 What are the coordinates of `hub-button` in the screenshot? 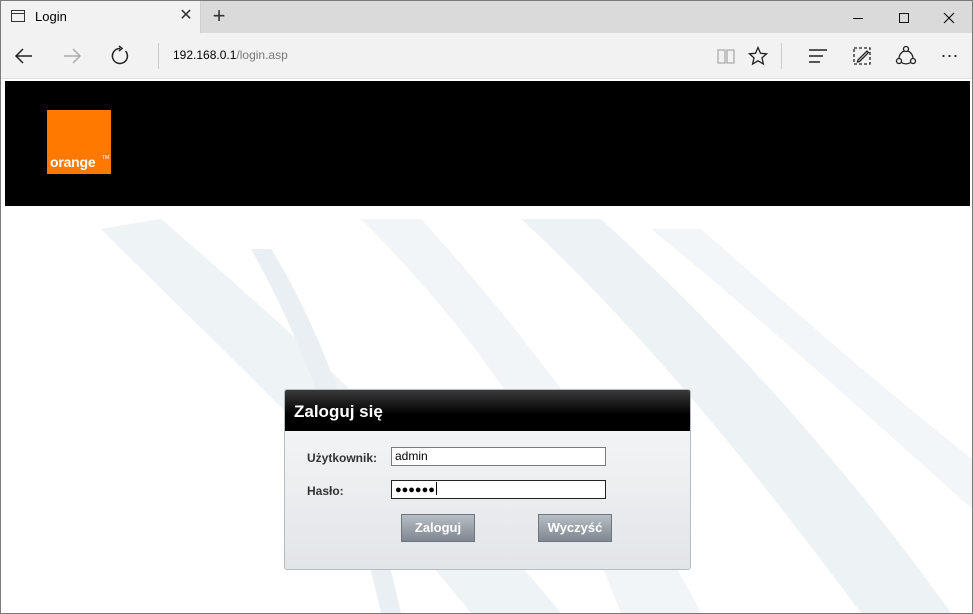 It's located at (818, 56).